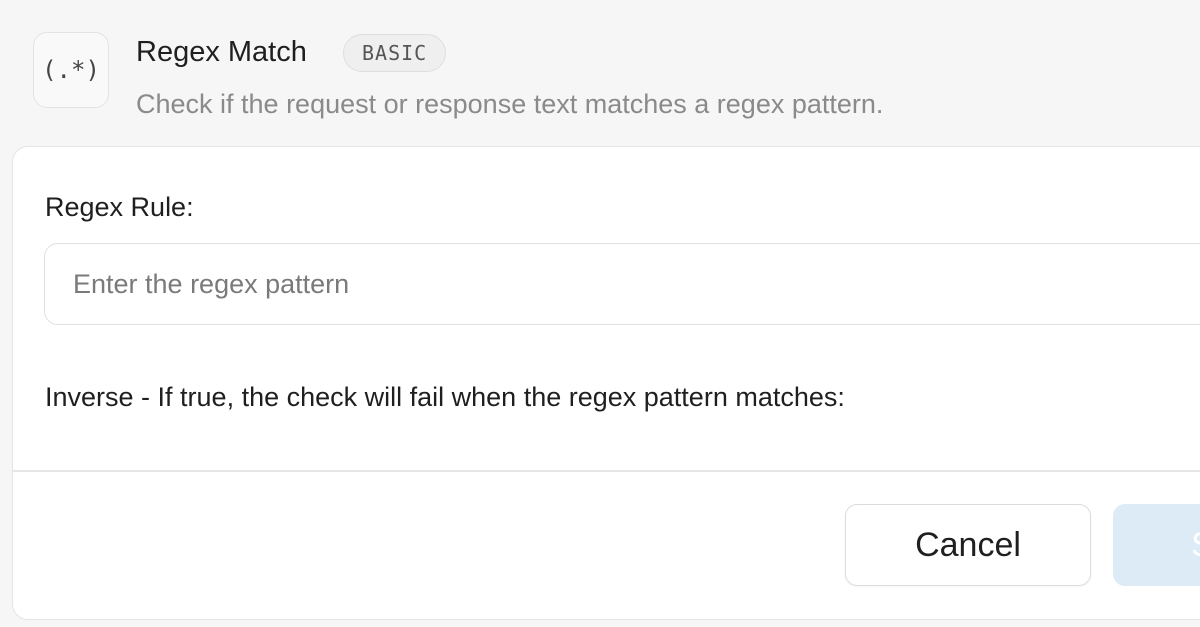 This screenshot has height=627, width=1200. What do you see at coordinates (1156, 545) in the screenshot?
I see `save-button: S` at bounding box center [1156, 545].